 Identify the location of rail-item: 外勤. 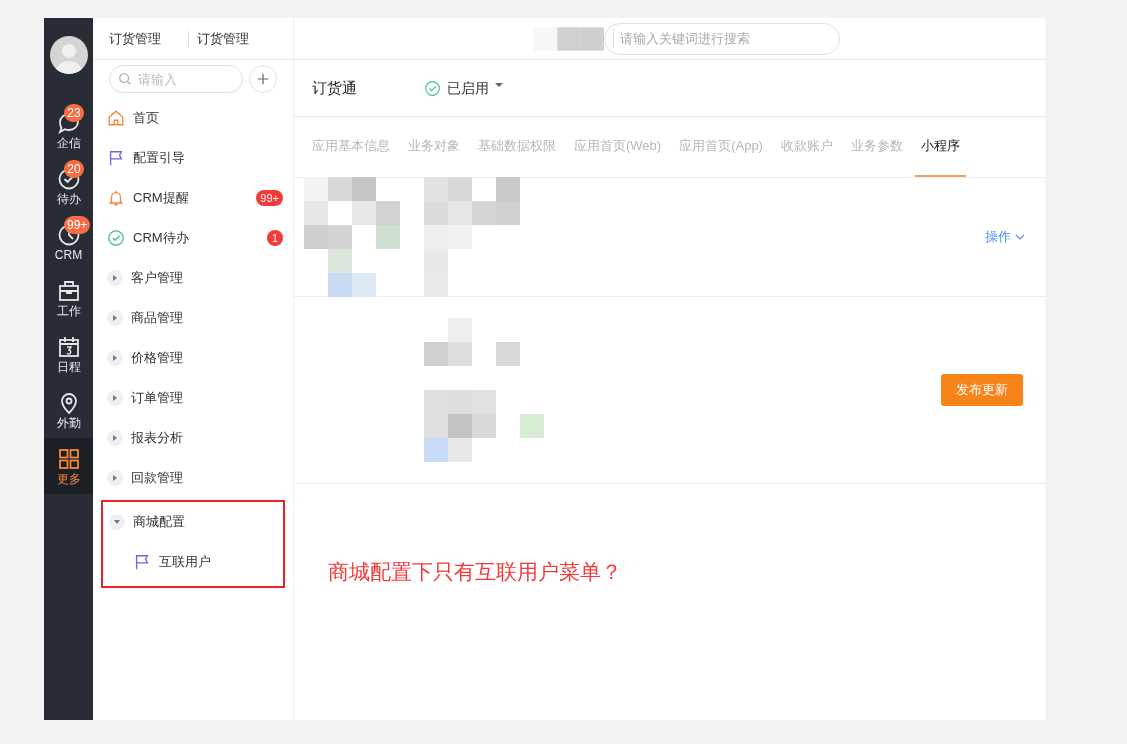
(68, 410).